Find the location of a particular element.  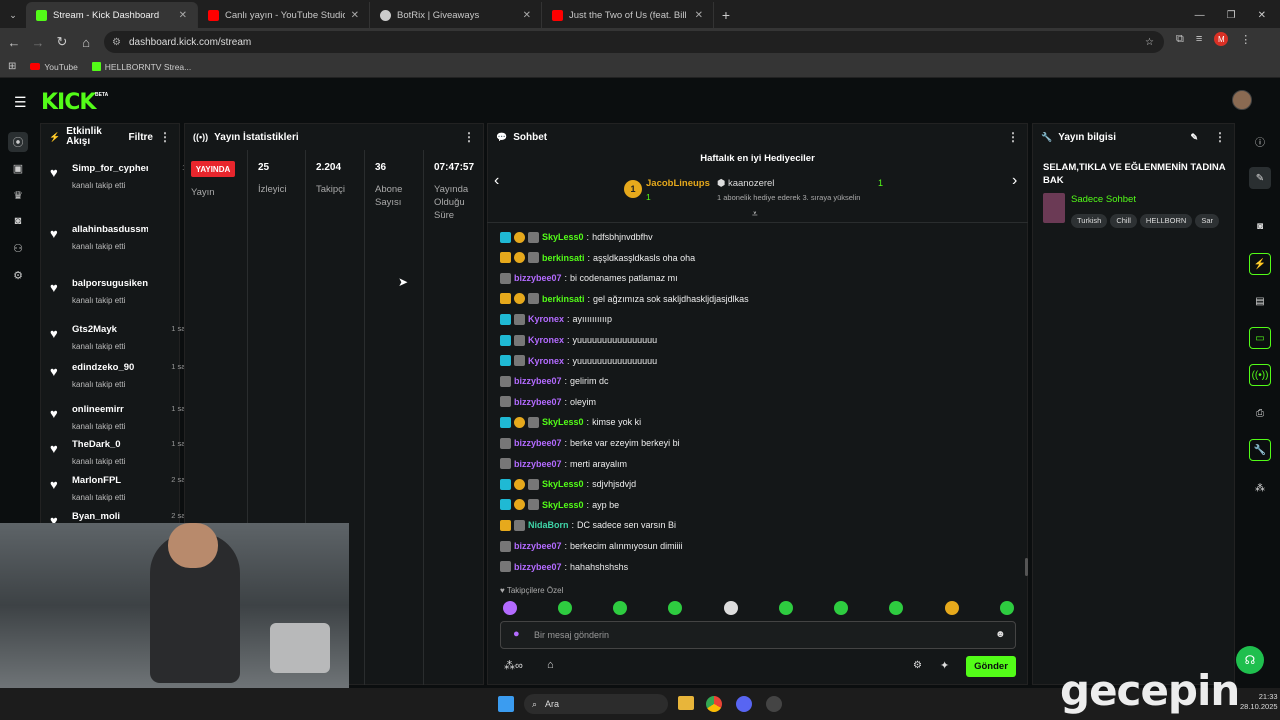

filter-button: Filtre is located at coordinates (141, 137).